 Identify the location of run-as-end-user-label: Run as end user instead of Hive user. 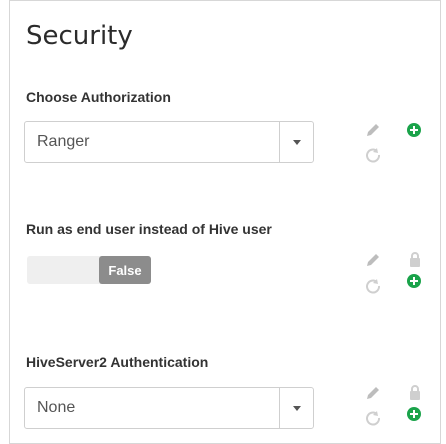
(149, 229).